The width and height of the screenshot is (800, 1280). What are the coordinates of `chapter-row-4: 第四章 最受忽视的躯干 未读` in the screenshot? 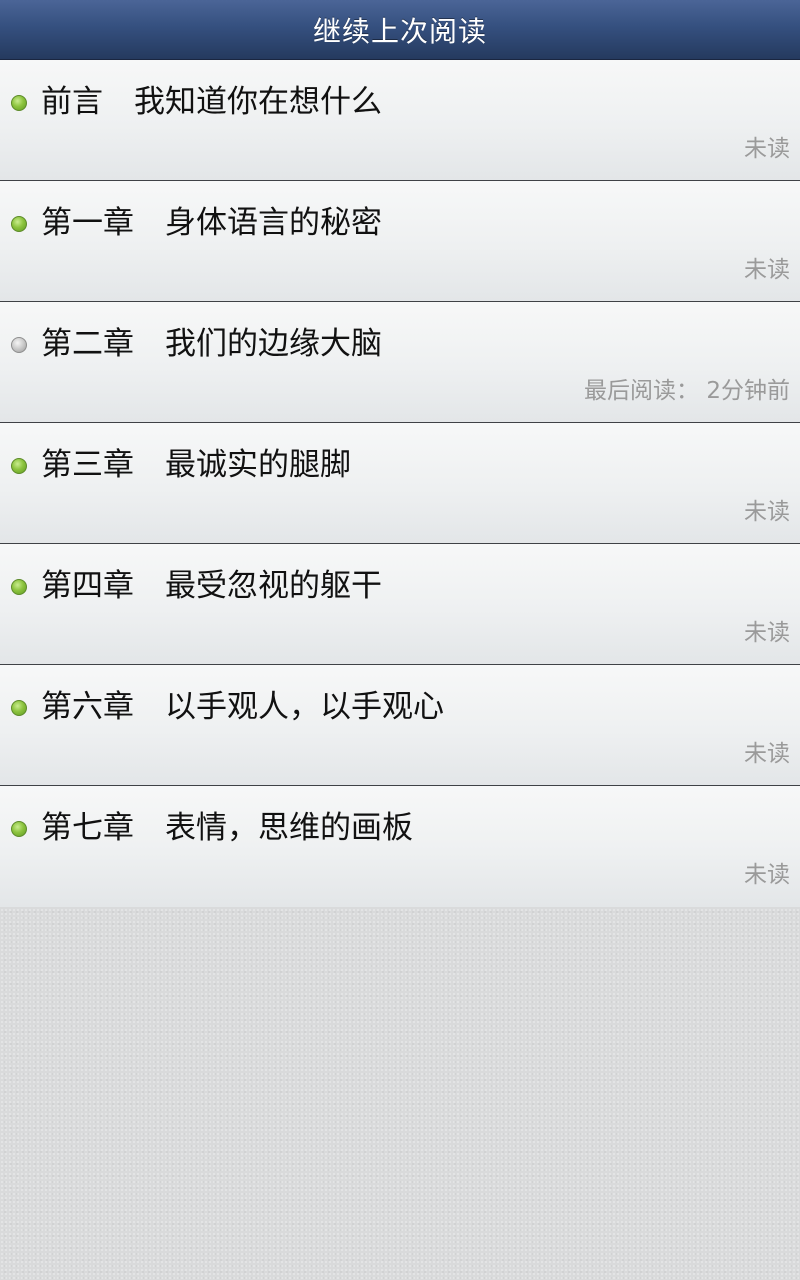 It's located at (400, 604).